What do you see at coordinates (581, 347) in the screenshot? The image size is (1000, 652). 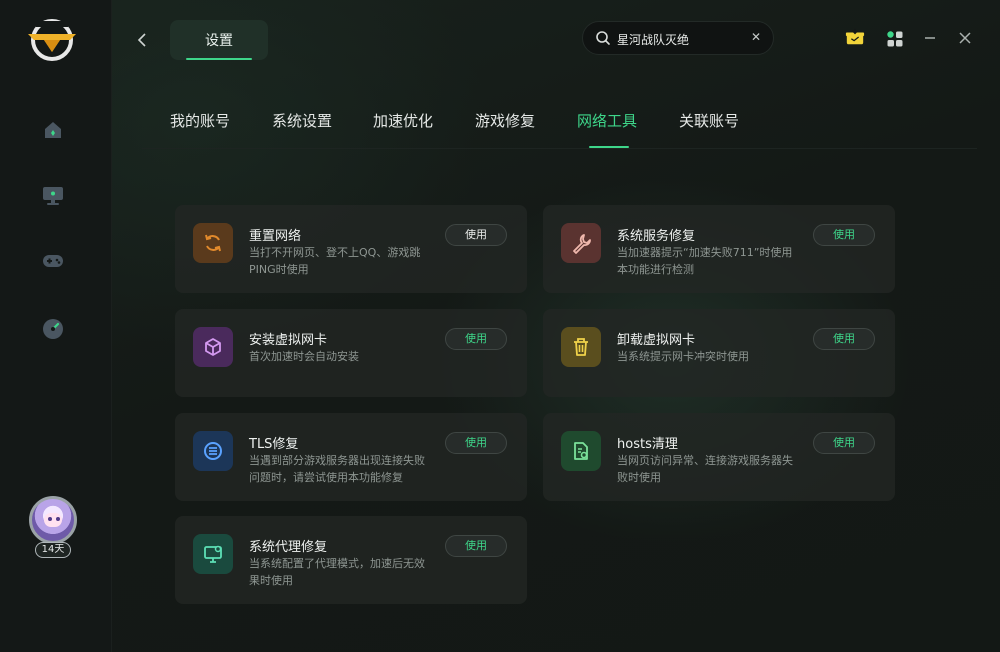 I see `trash-icon` at bounding box center [581, 347].